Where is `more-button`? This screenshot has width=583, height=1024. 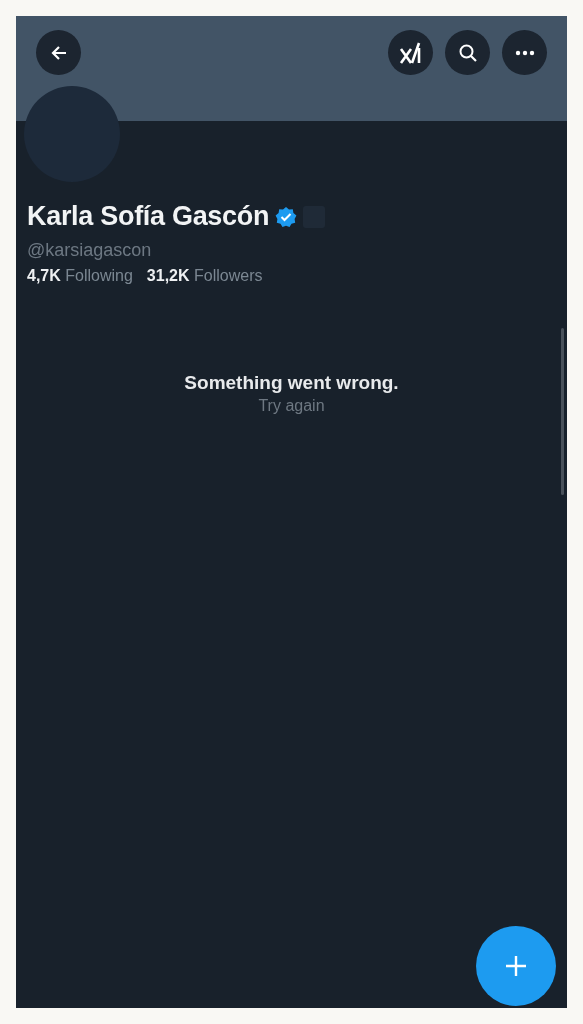 more-button is located at coordinates (524, 52).